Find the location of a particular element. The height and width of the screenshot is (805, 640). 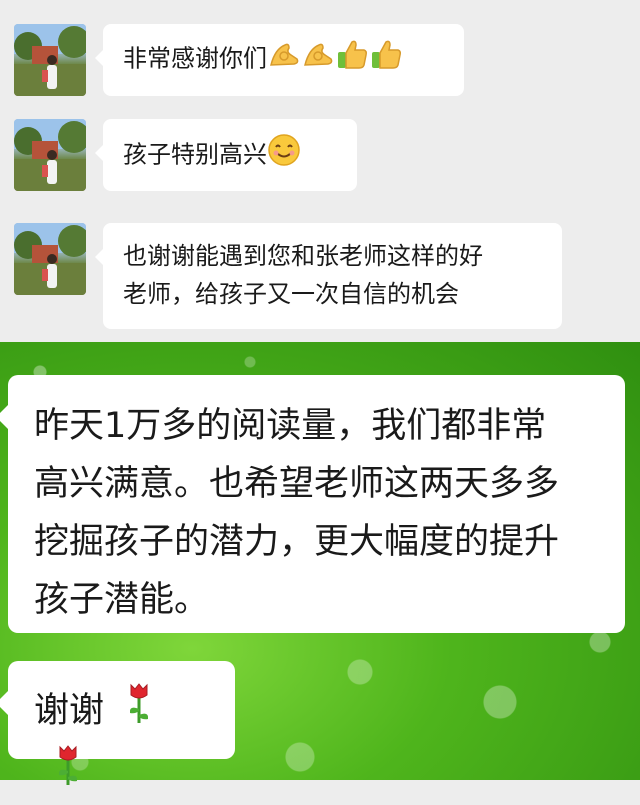

message-row: 也谢谢能遇到您和张老师这样的好 老师，给孩子又一次自信的机会 is located at coordinates (320, 278).